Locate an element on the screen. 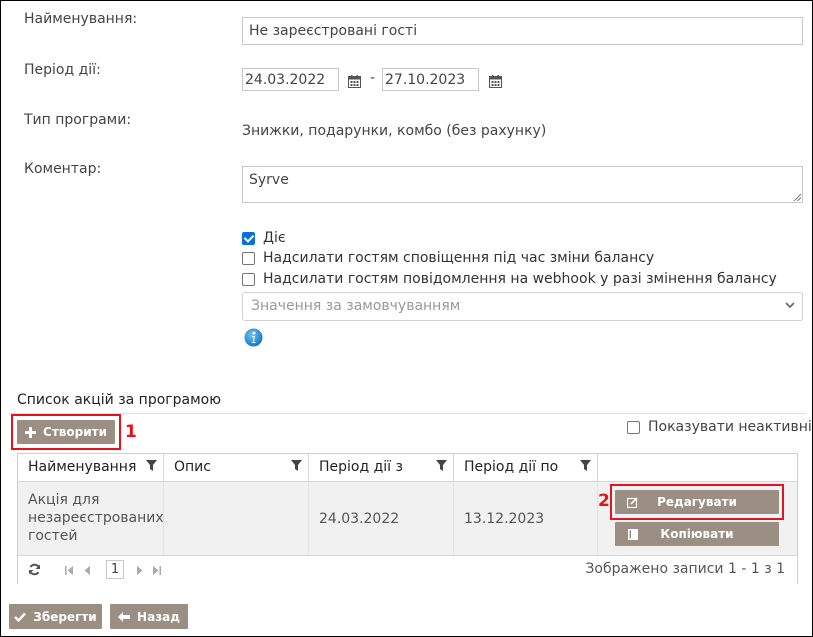 The width and height of the screenshot is (813, 637). active-checkbox-row: Діє is located at coordinates (264, 238).